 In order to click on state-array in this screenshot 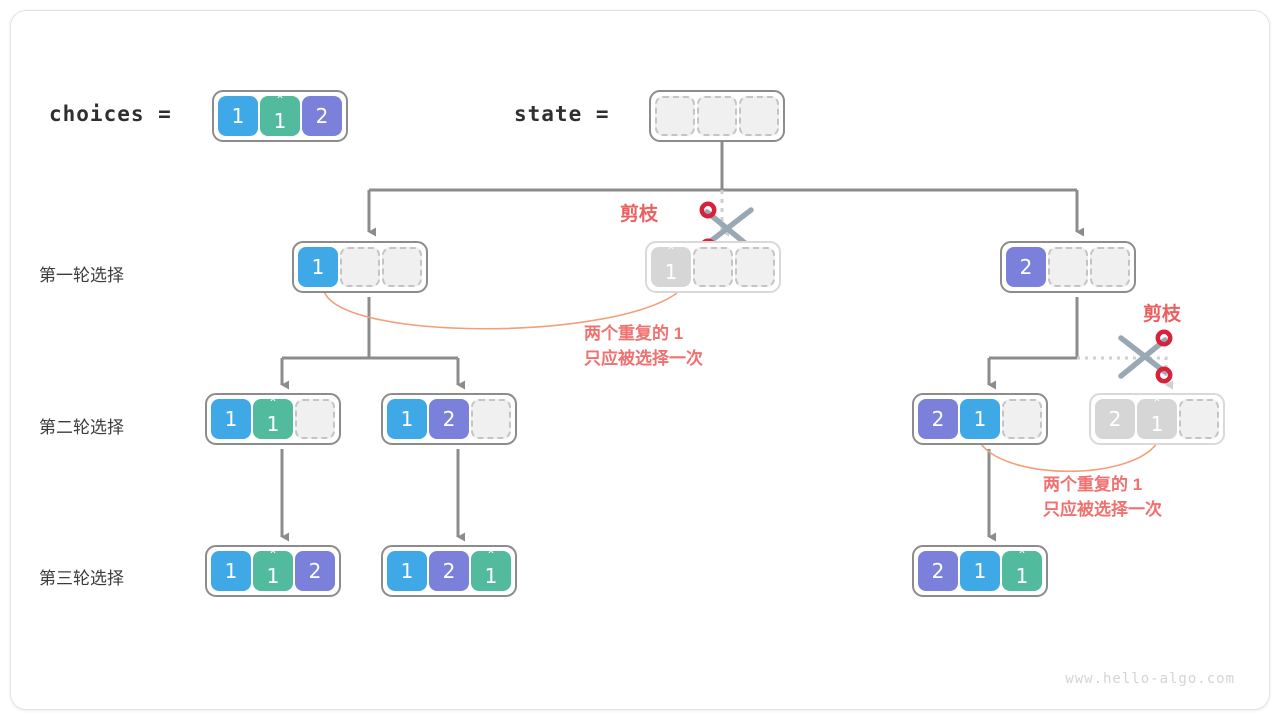, I will do `click(717, 116)`.